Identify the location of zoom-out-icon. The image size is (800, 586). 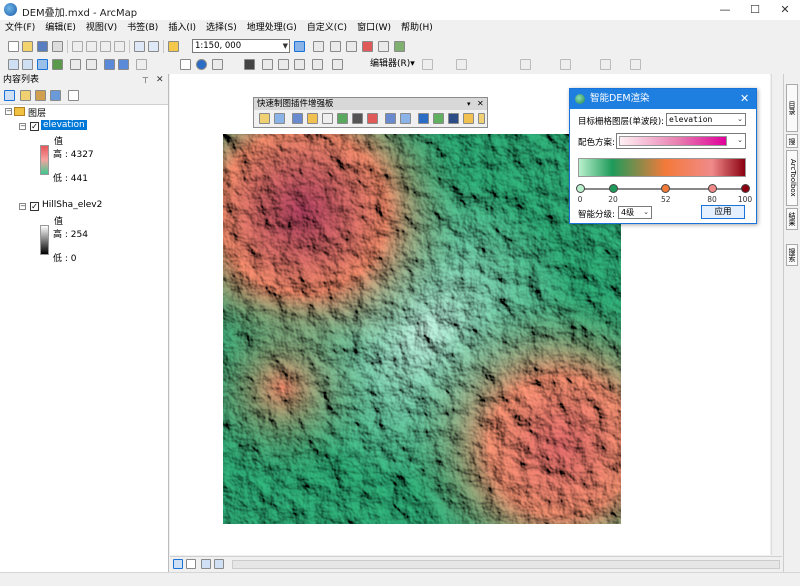
(27, 64).